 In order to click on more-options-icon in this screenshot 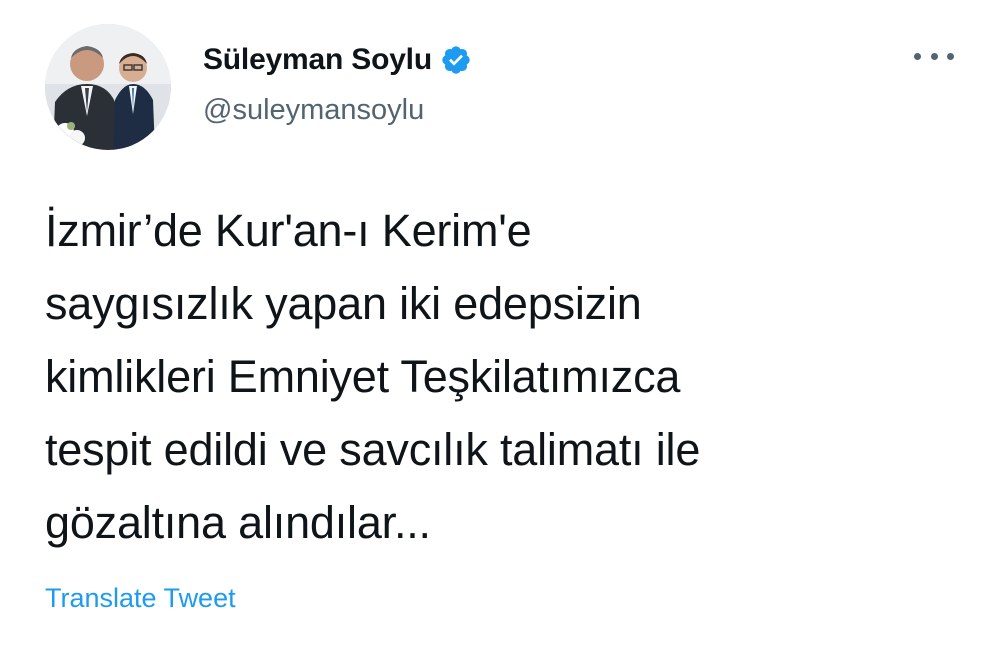, I will do `click(934, 56)`.